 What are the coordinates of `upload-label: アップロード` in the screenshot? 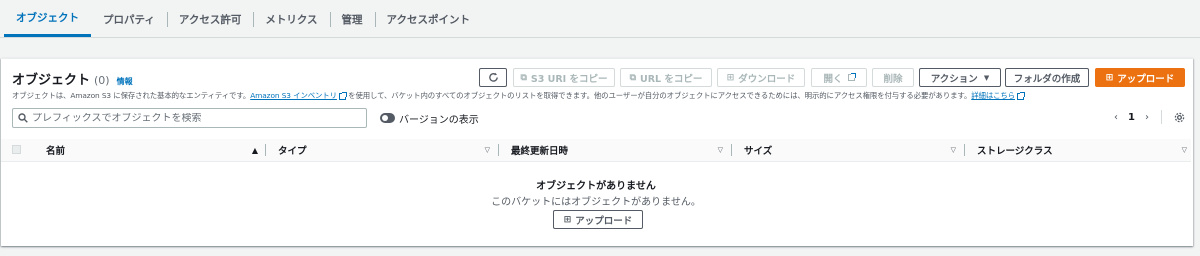 It's located at (1146, 79).